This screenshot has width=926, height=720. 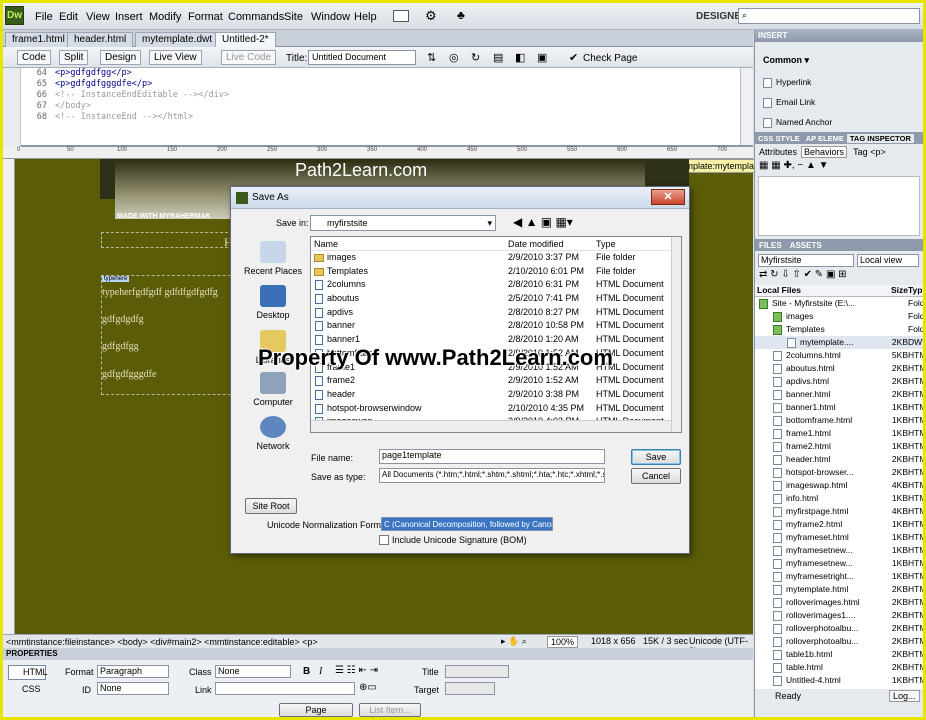 I want to click on menu-format: Format, so click(x=205, y=17).